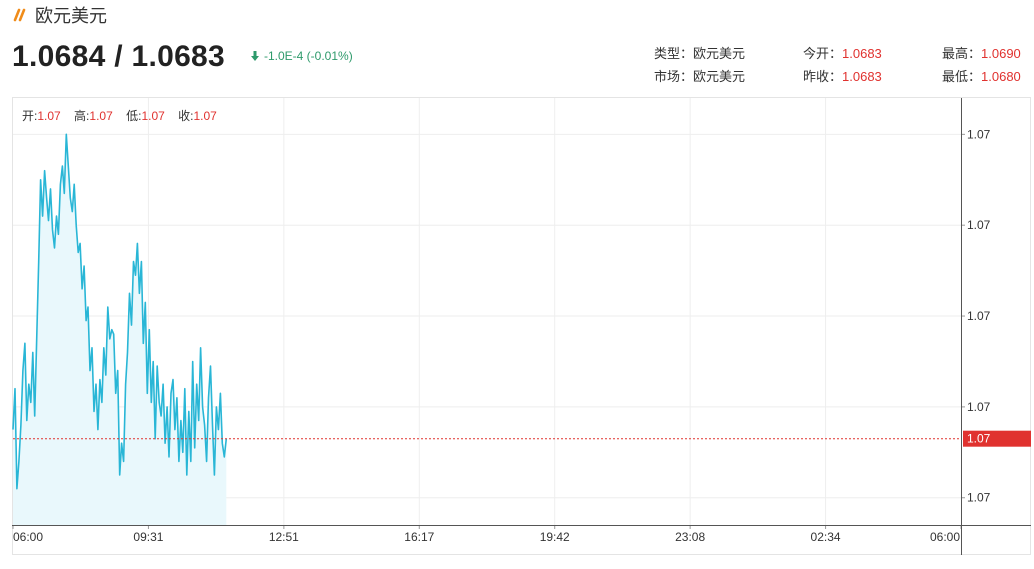  I want to click on x-tick-label: 23:08, so click(690, 537).